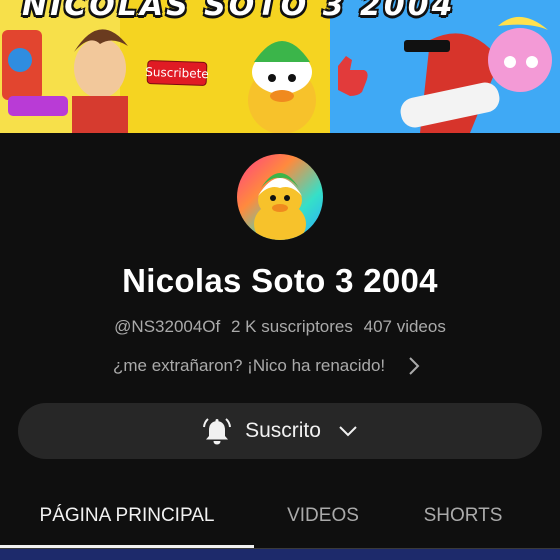 The image size is (560, 560). What do you see at coordinates (167, 326) in the screenshot?
I see `channel-handle: @NS32004Of` at bounding box center [167, 326].